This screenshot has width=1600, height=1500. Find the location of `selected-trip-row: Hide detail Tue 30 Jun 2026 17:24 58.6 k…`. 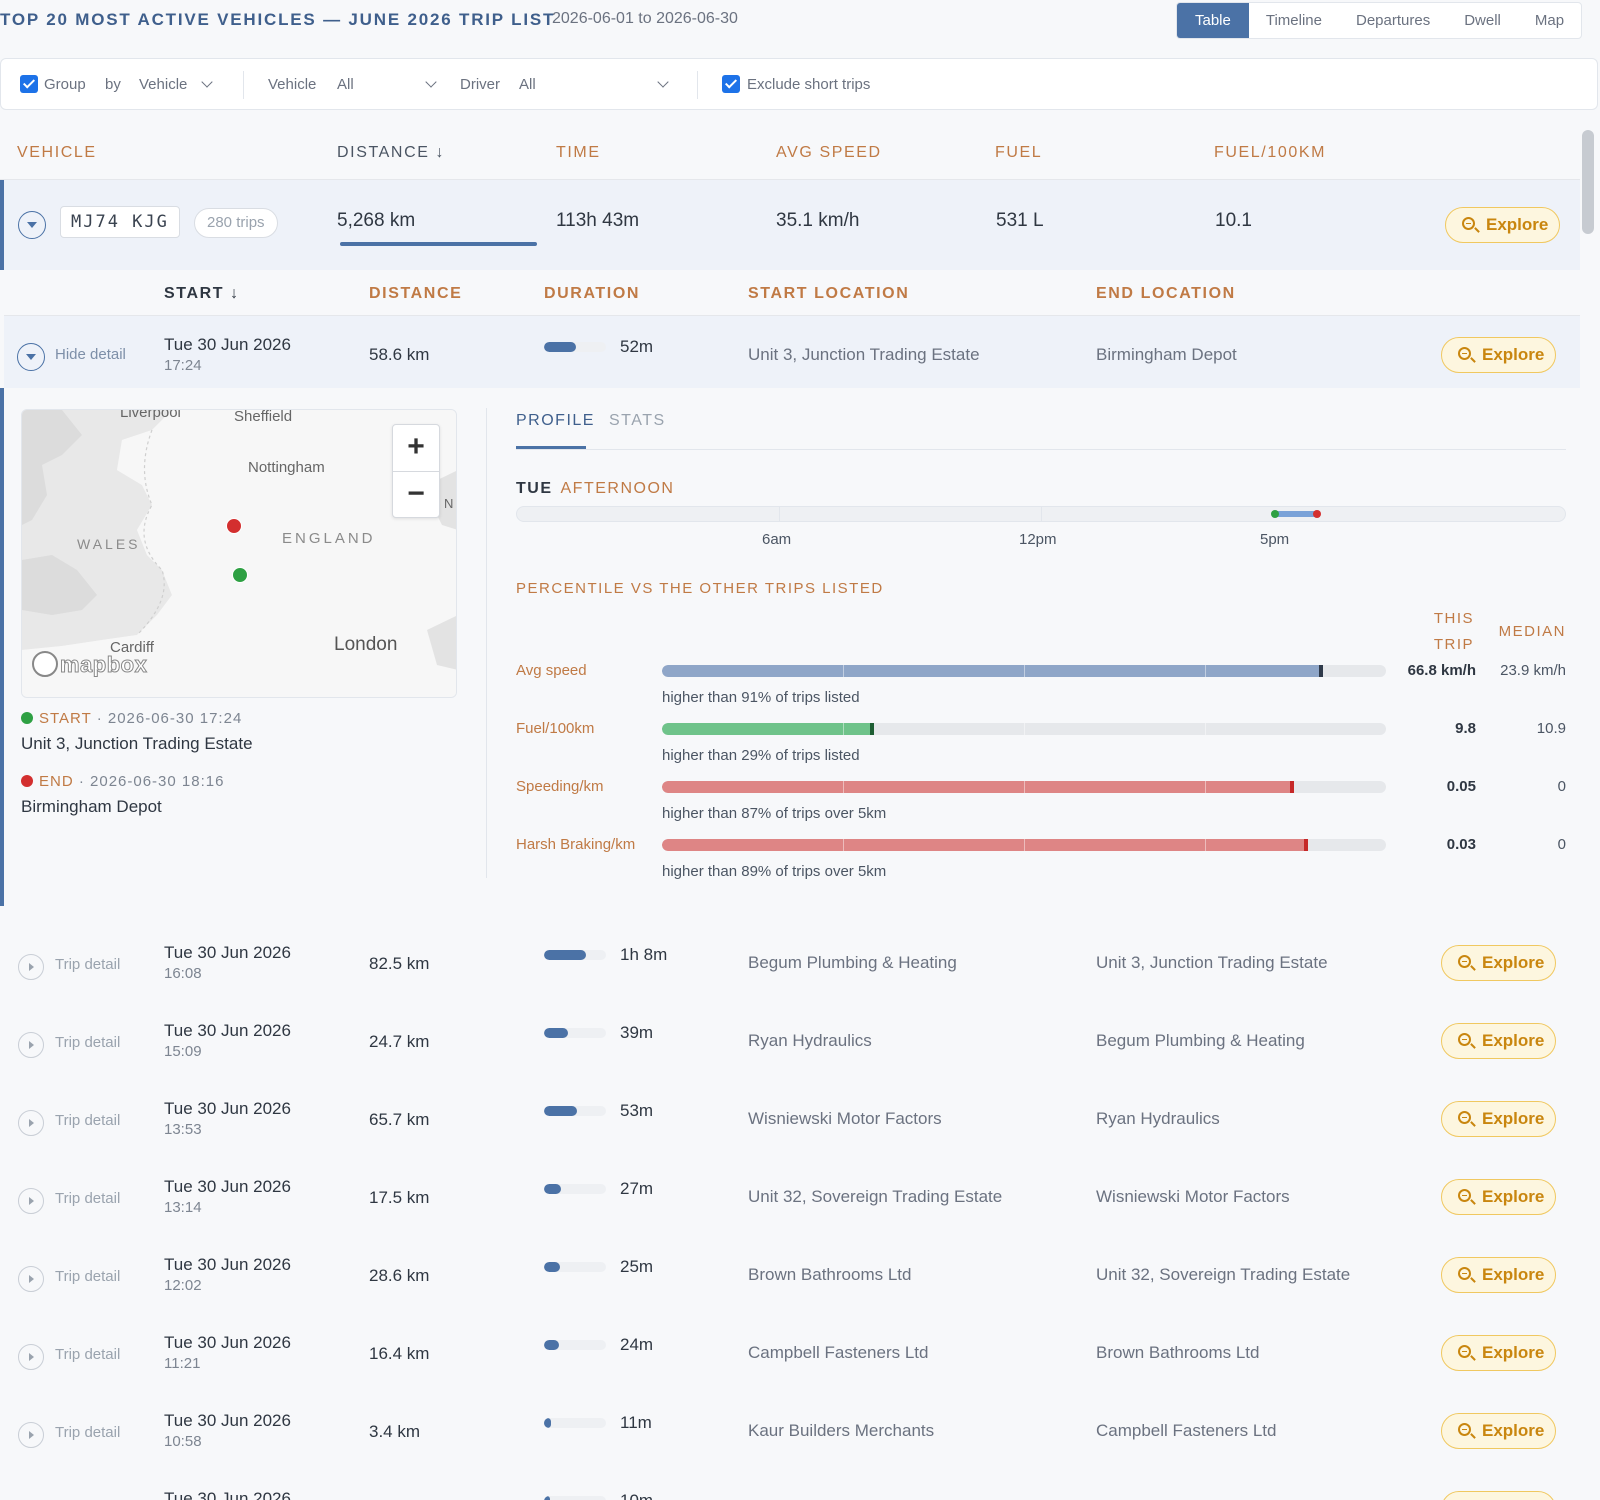

selected-trip-row: Hide detail Tue 30 Jun 2026 17:24 58.6 k… is located at coordinates (792, 355).